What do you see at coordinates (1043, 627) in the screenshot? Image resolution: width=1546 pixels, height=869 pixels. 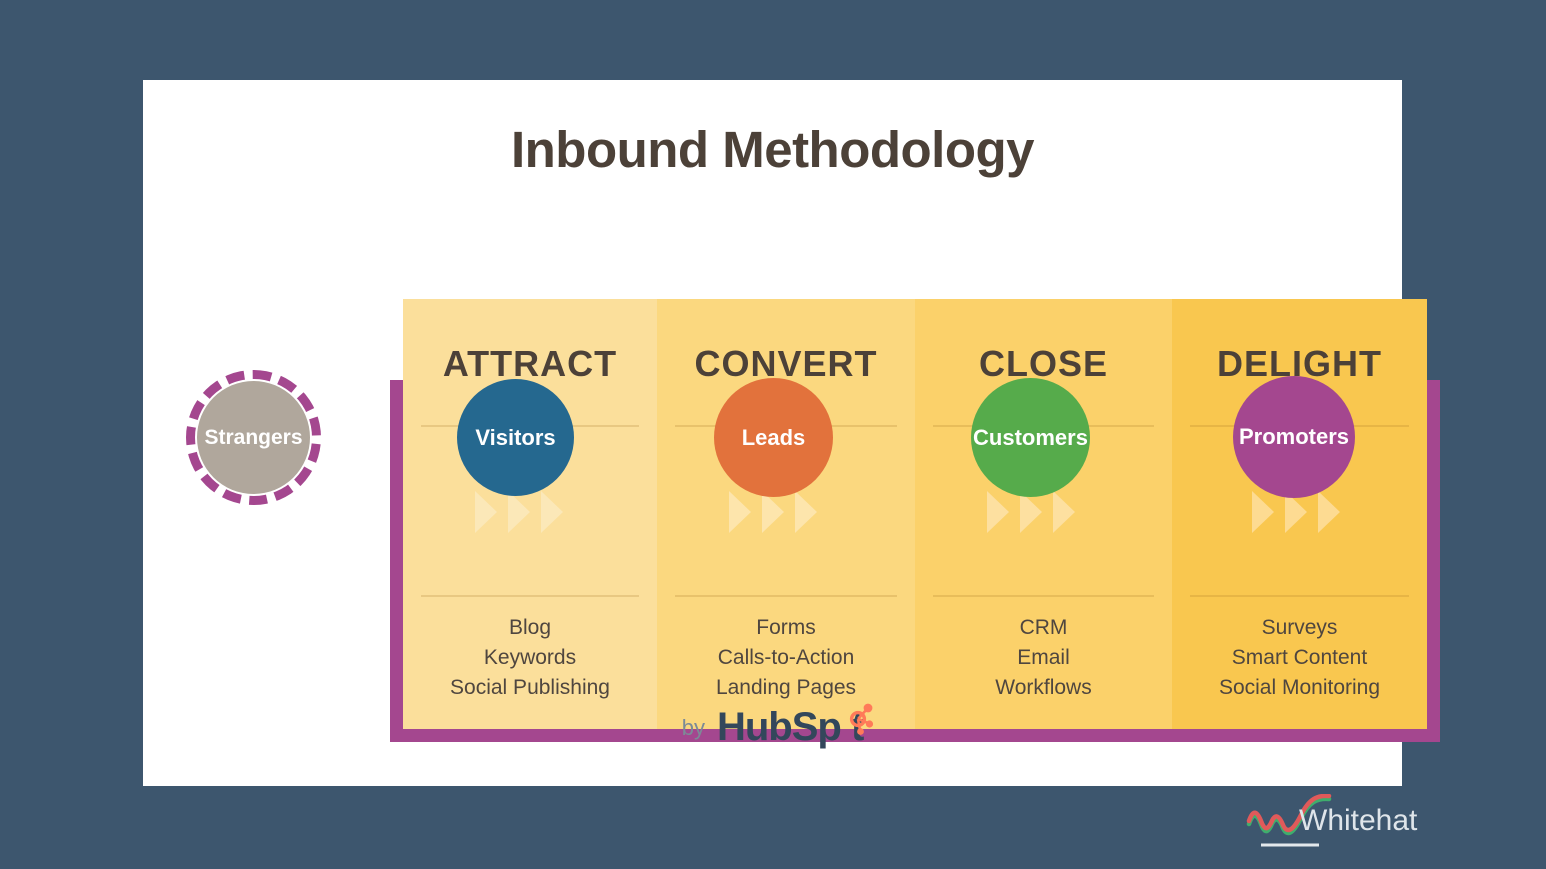 I see `tactic-item: CRM` at bounding box center [1043, 627].